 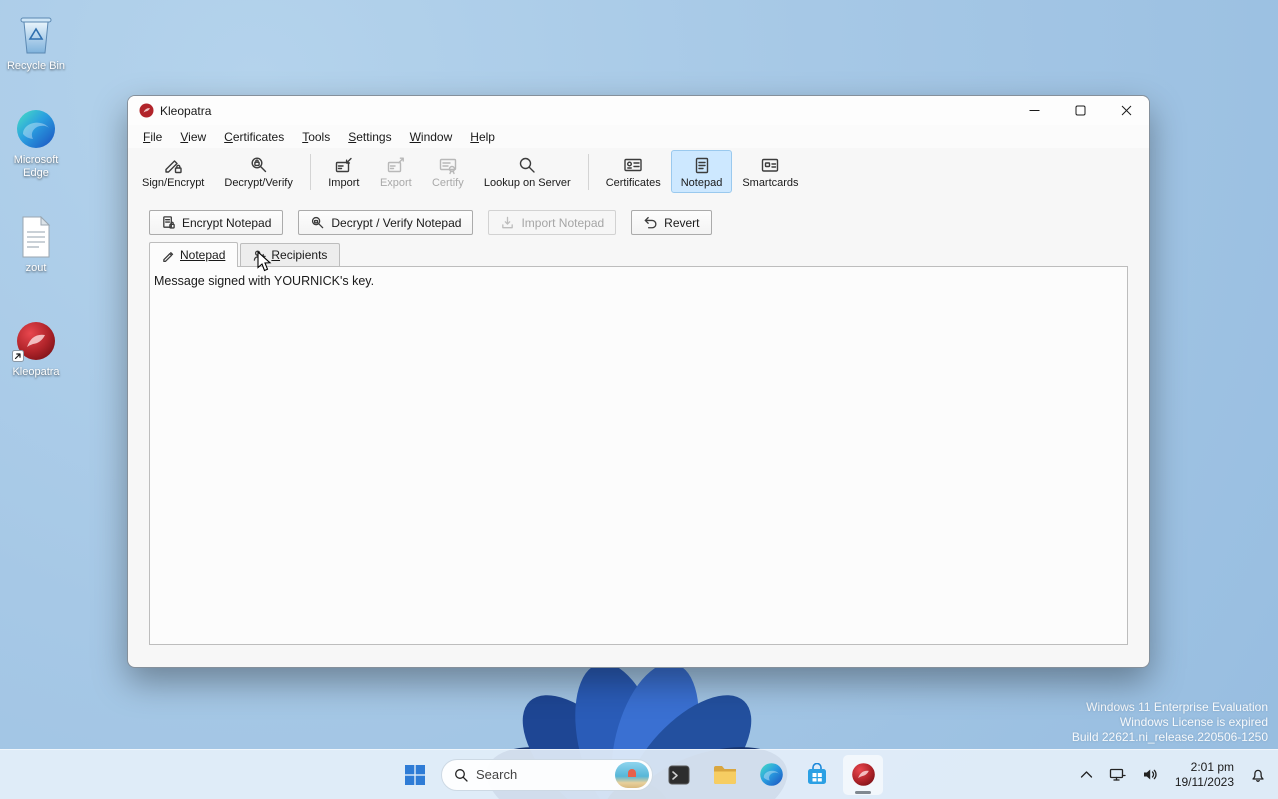 What do you see at coordinates (1212, 766) in the screenshot?
I see `clock-time: 2:01 pm` at bounding box center [1212, 766].